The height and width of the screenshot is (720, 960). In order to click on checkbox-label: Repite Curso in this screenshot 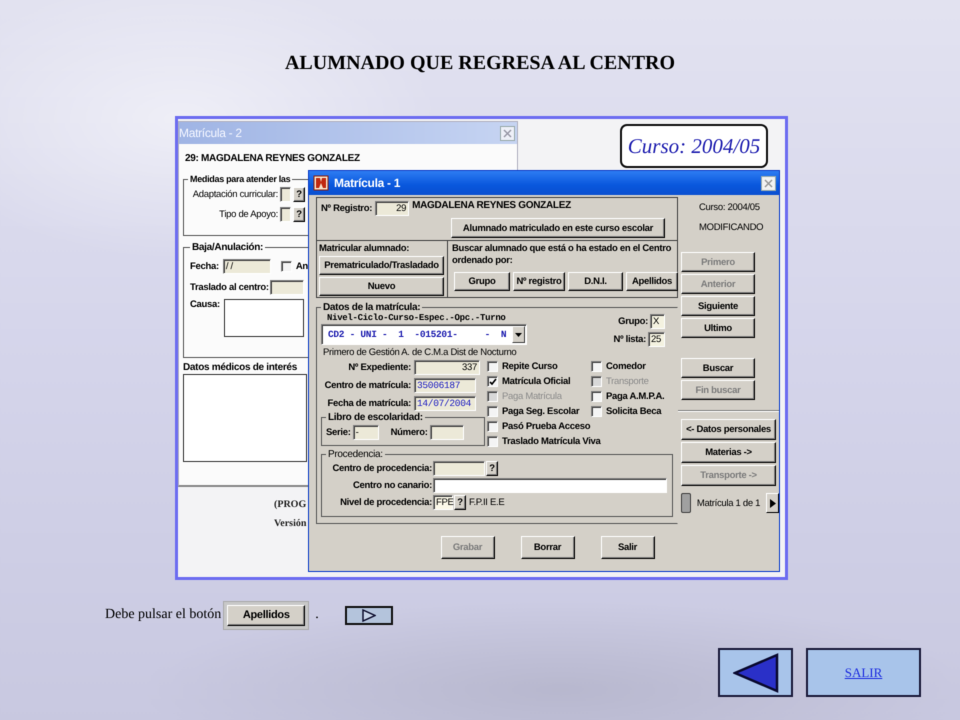, I will do `click(530, 366)`.